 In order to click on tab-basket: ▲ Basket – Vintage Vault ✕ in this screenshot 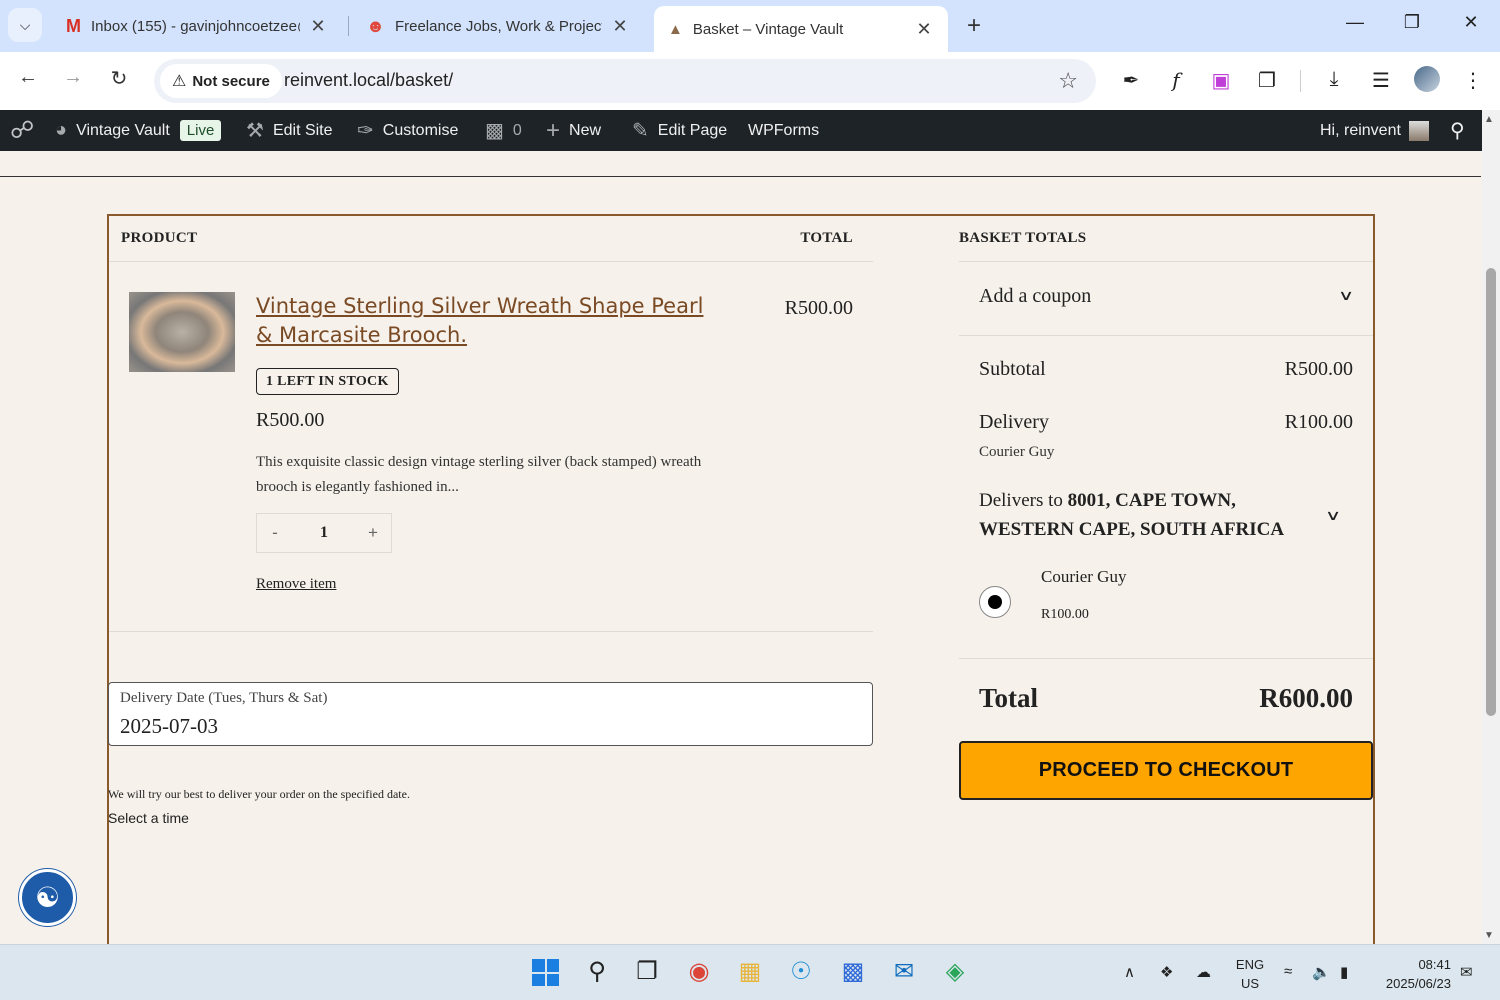, I will do `click(801, 29)`.